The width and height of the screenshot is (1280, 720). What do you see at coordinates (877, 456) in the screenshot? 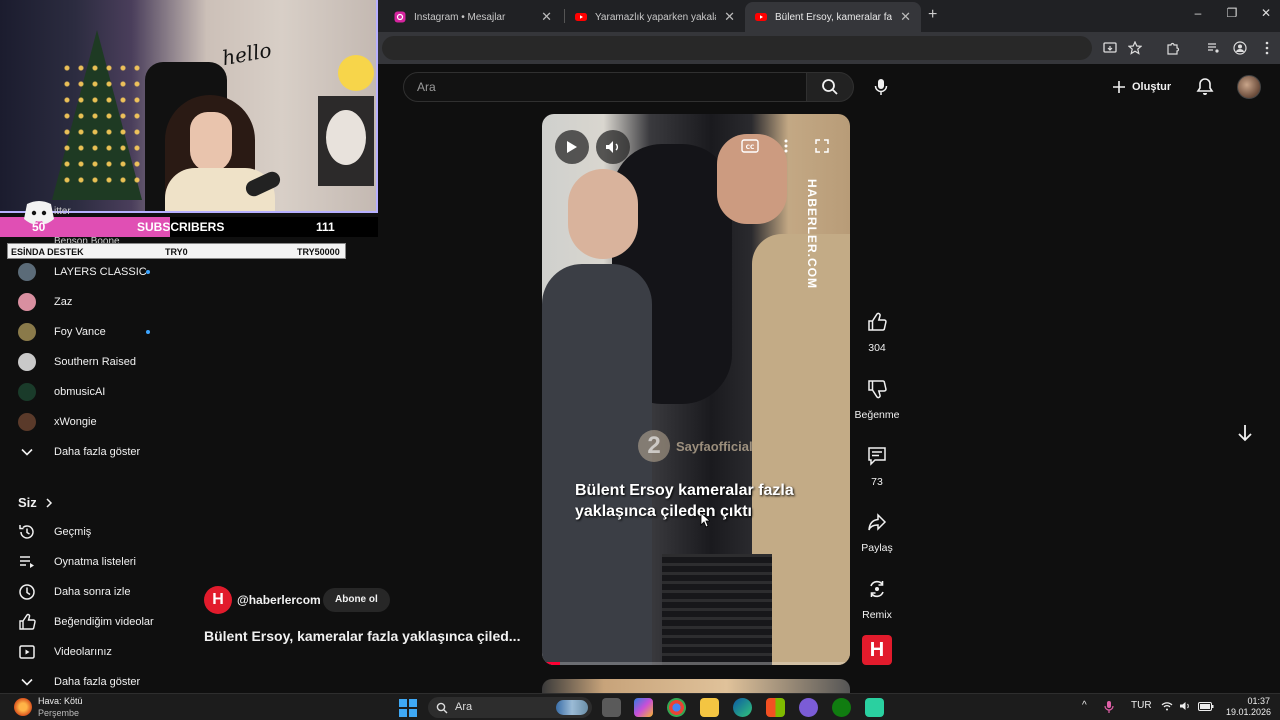
I see `comment-icon` at bounding box center [877, 456].